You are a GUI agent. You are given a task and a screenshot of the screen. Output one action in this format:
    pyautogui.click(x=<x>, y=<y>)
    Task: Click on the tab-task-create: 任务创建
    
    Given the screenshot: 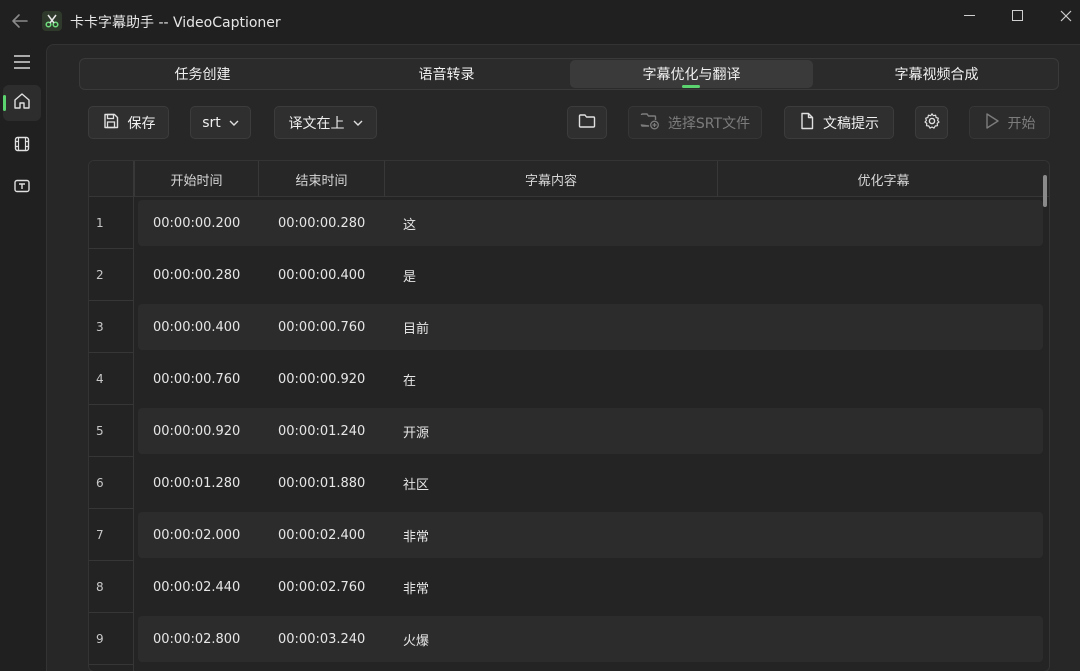 What is the action you would take?
    pyautogui.click(x=202, y=74)
    